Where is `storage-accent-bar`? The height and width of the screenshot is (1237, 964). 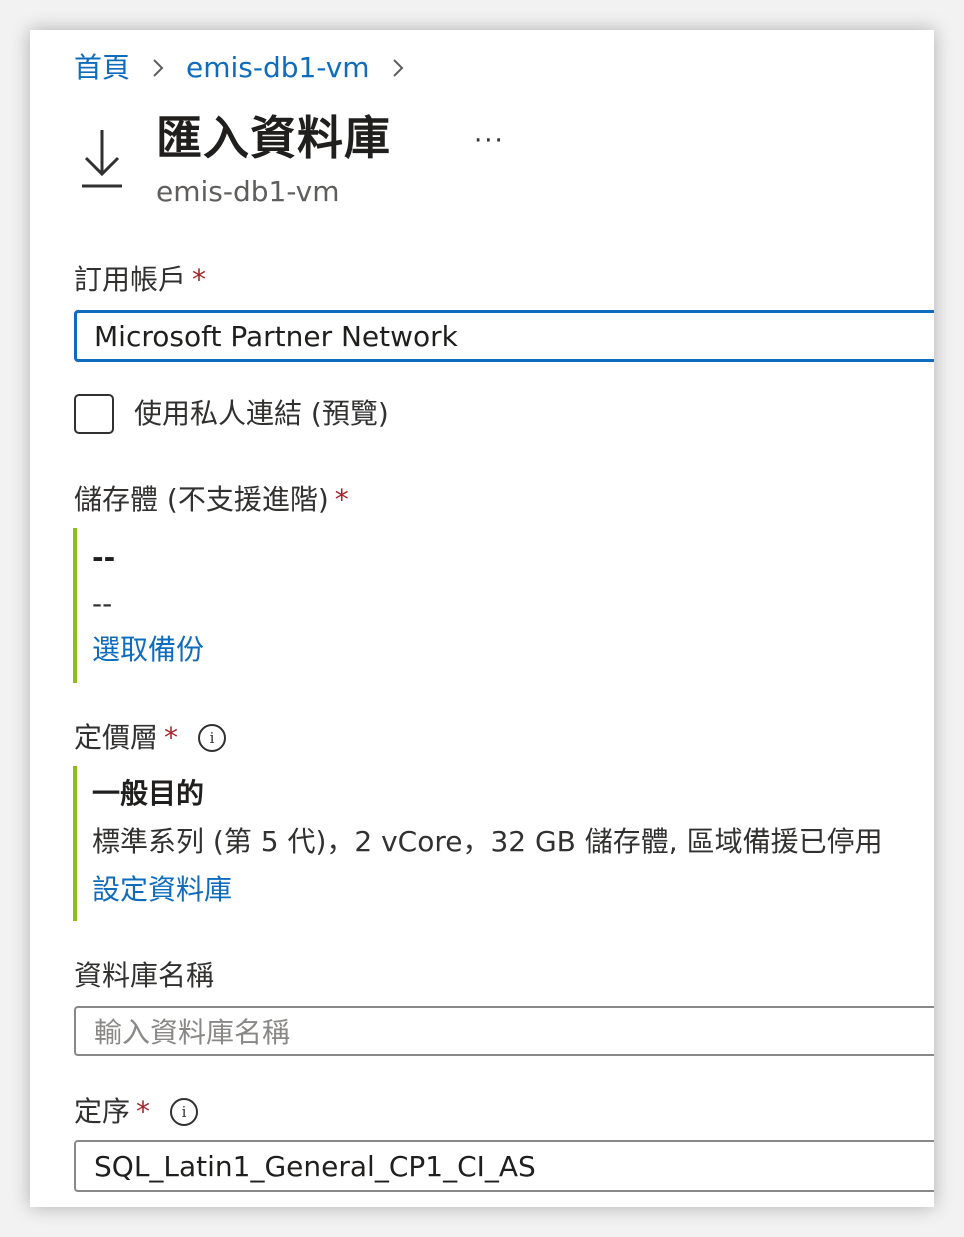 storage-accent-bar is located at coordinates (75, 605).